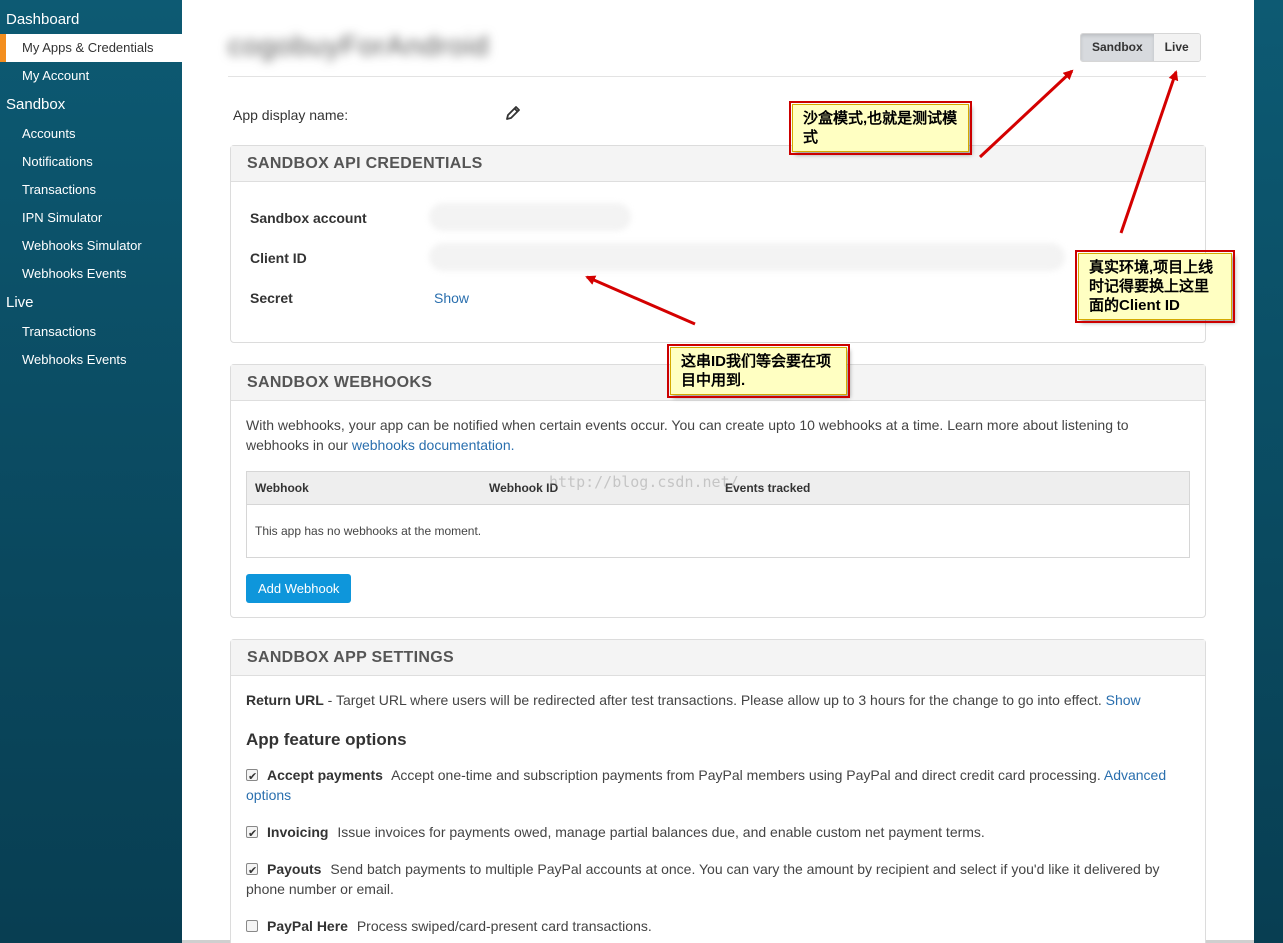 Image resolution: width=1283 pixels, height=943 pixels. Describe the element at coordinates (325, 775) in the screenshot. I see `accept-payments-name: Accept payments` at that location.